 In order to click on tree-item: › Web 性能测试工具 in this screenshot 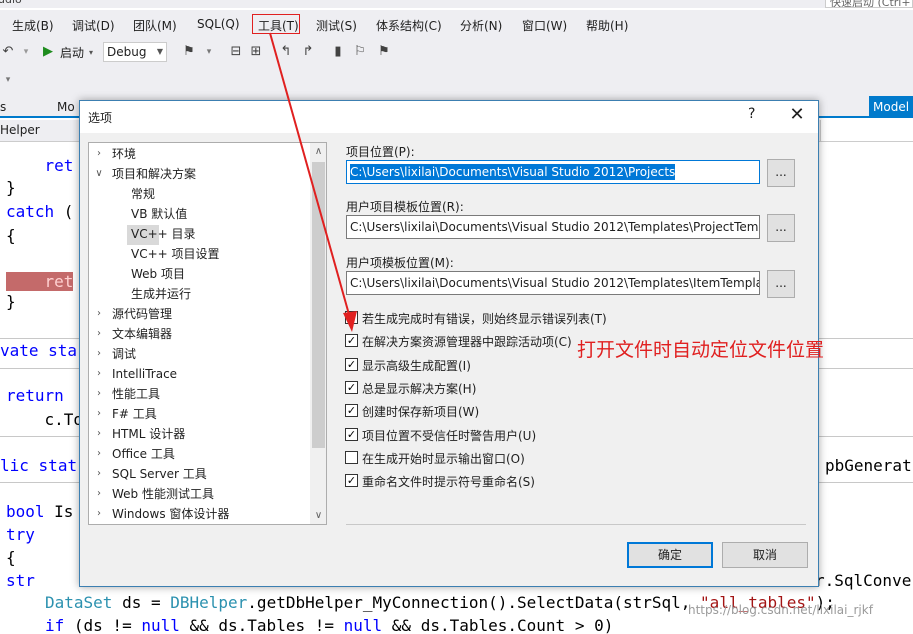, I will do `click(199, 494)`.